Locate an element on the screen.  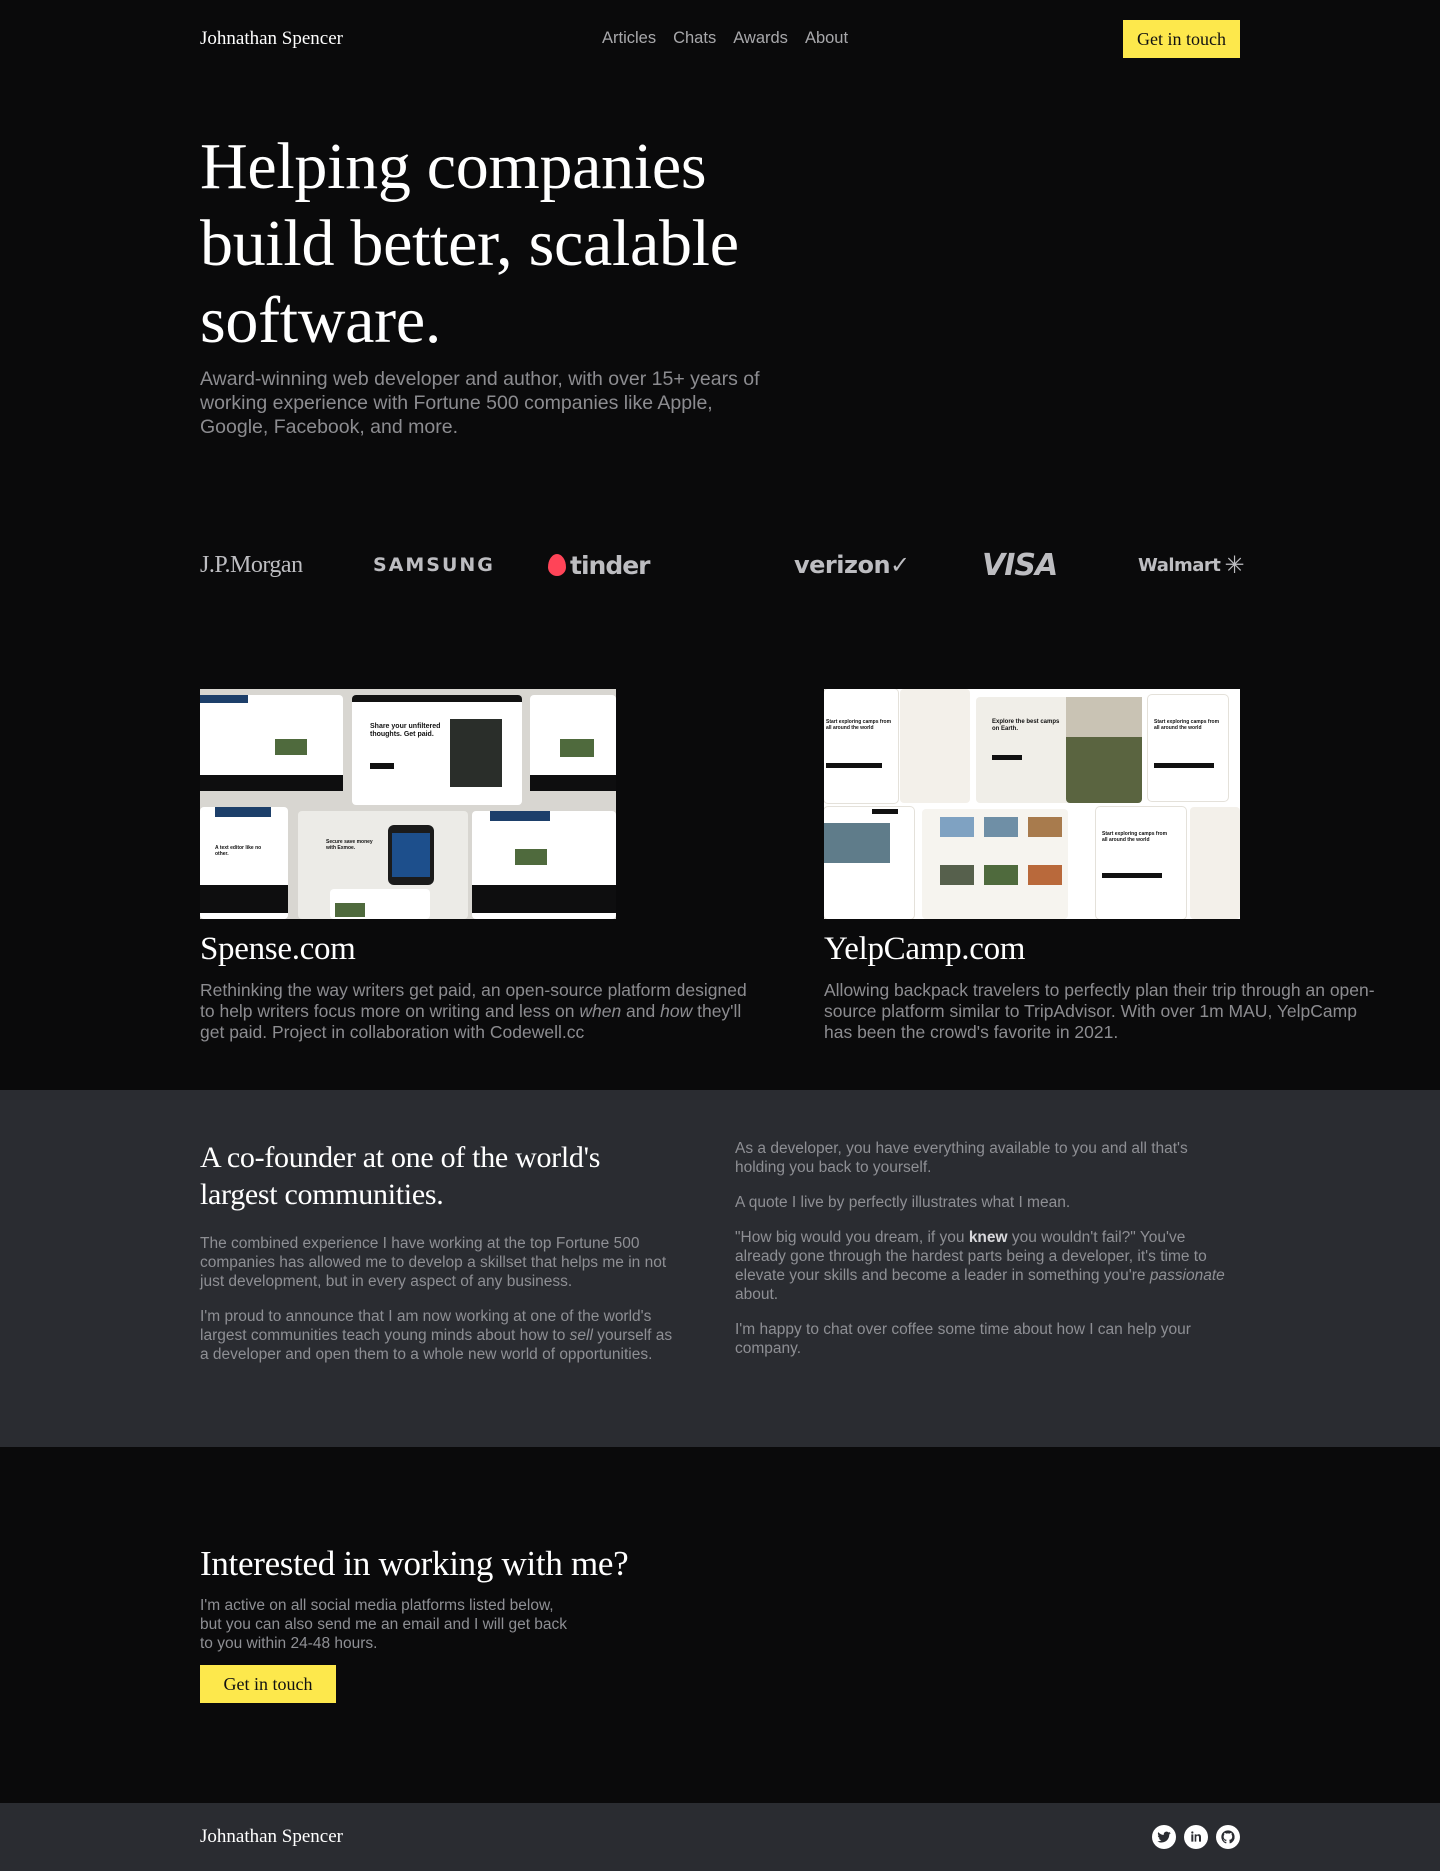
nav-chats: Chats is located at coordinates (694, 38).